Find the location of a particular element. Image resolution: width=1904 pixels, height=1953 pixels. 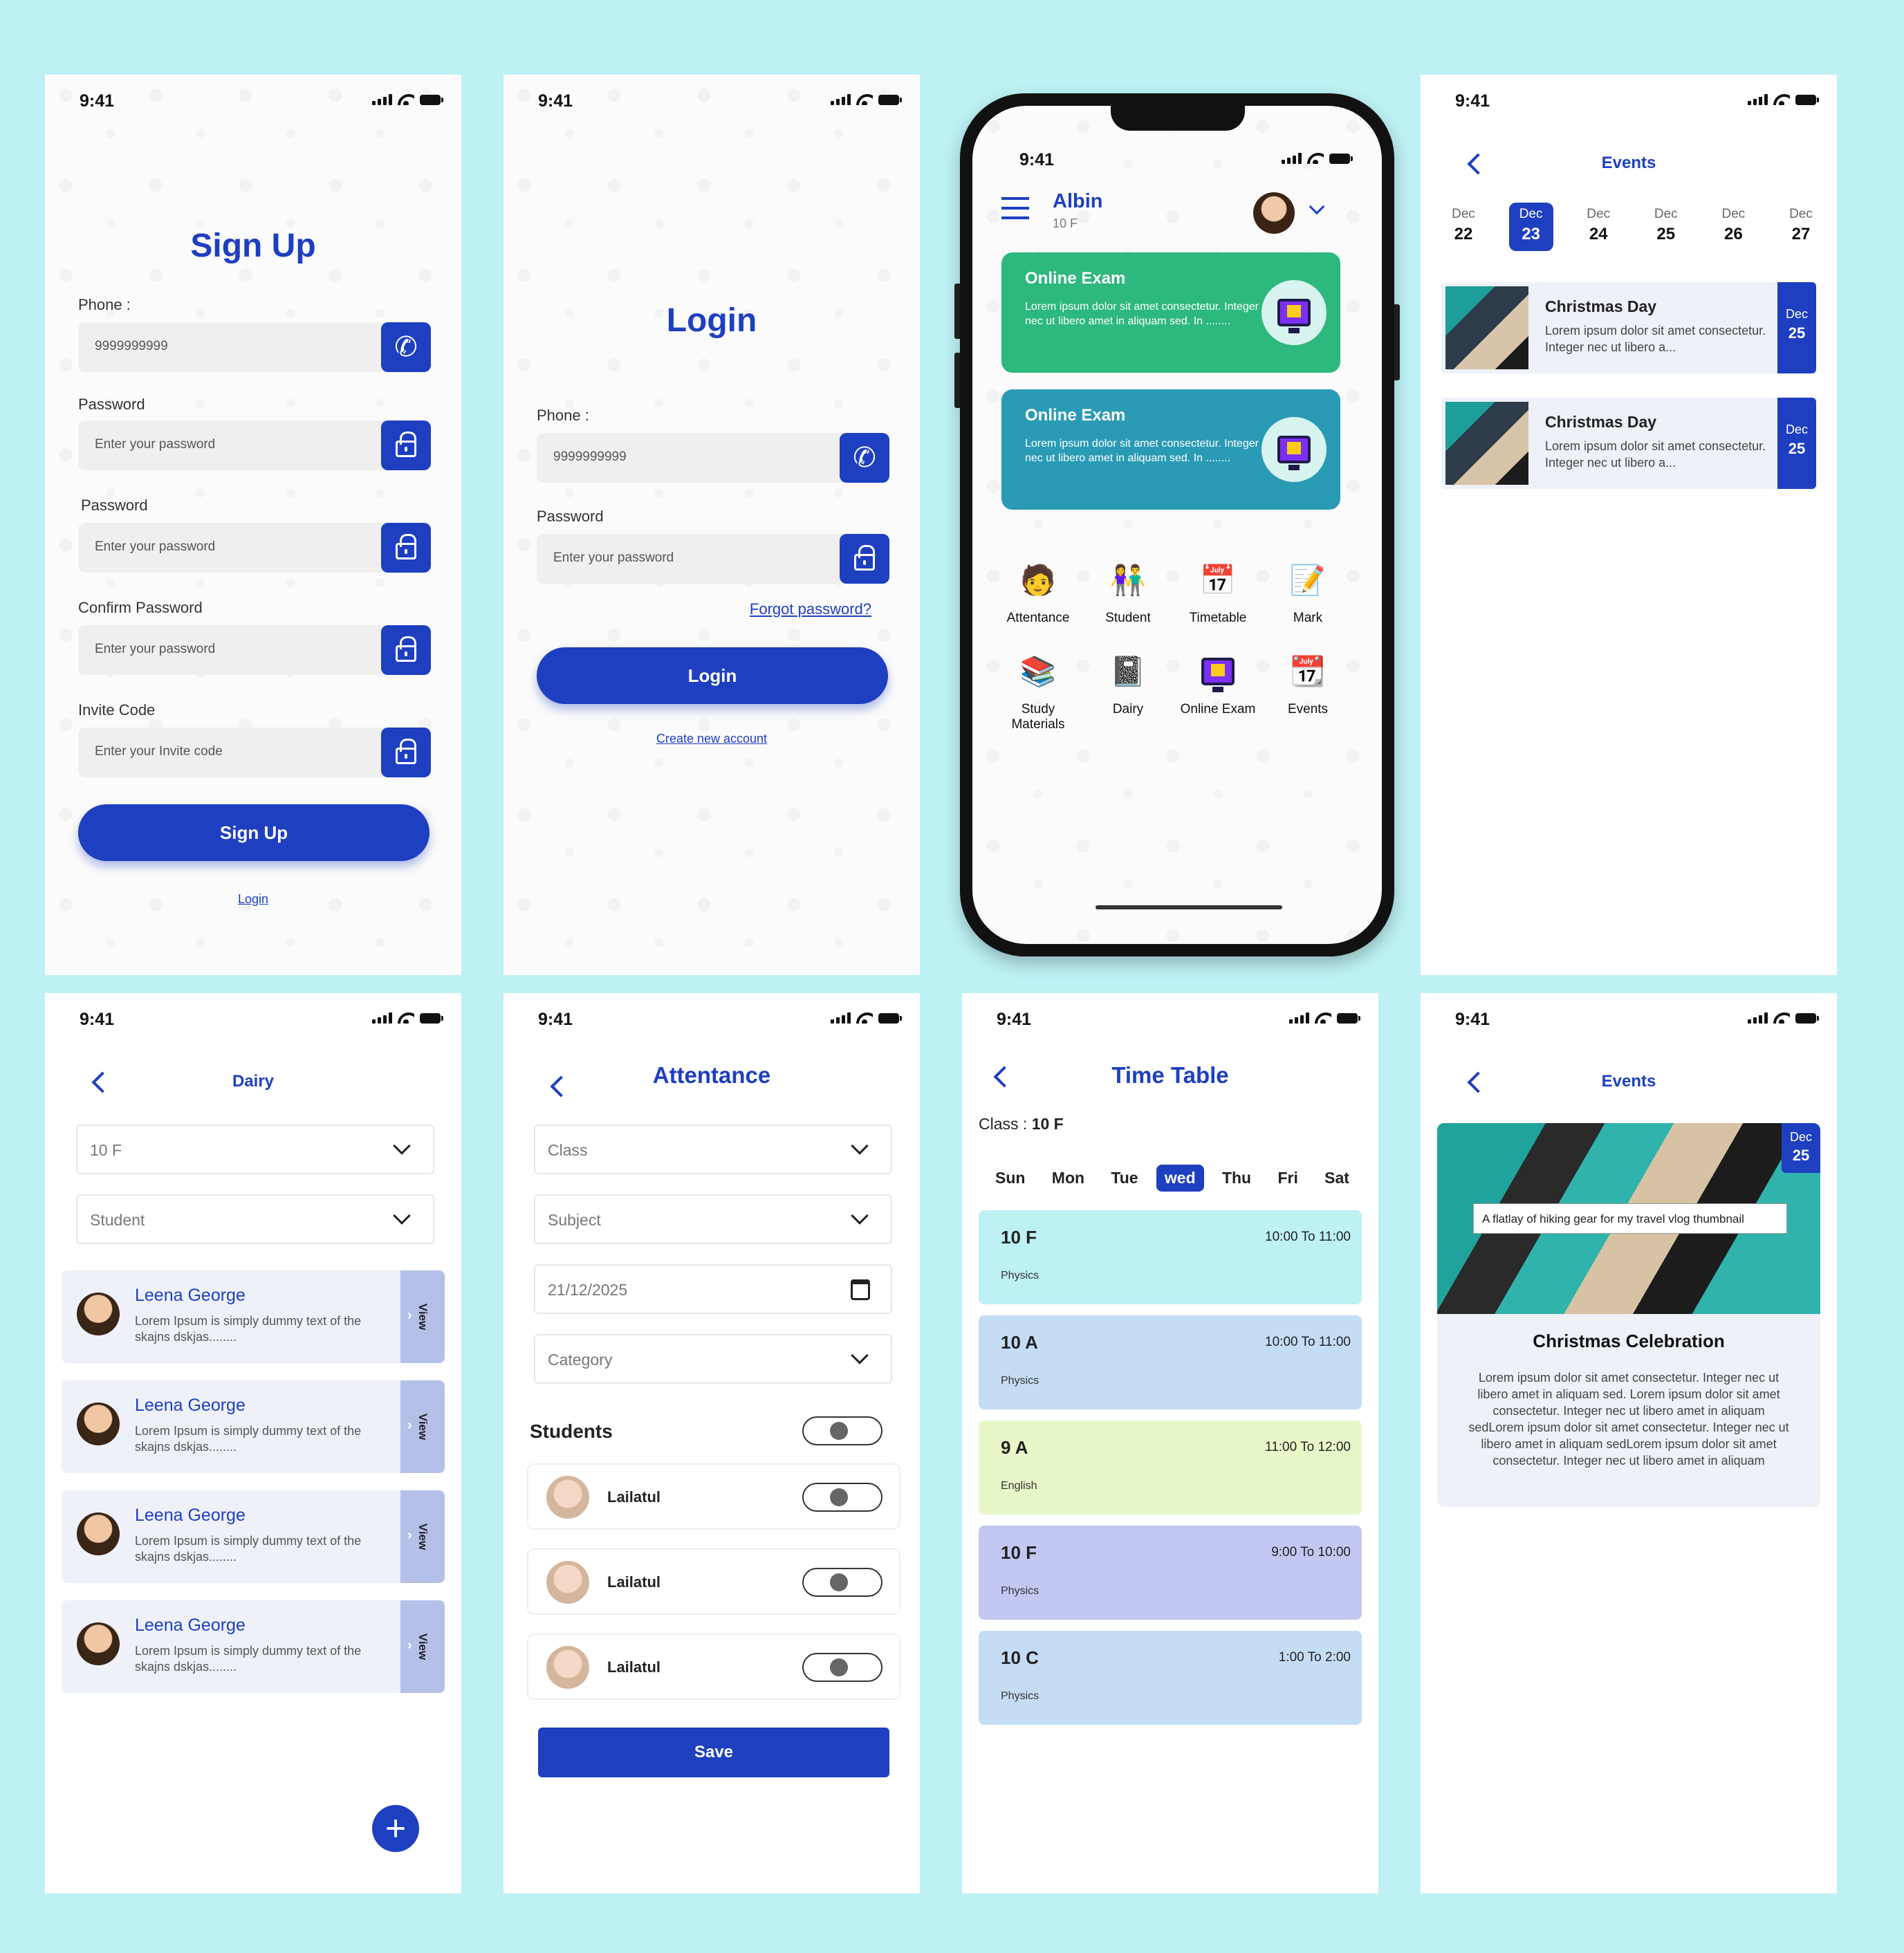

timetable-slot: 9 A 11:00 To 12:00 English is located at coordinates (1170, 1467).